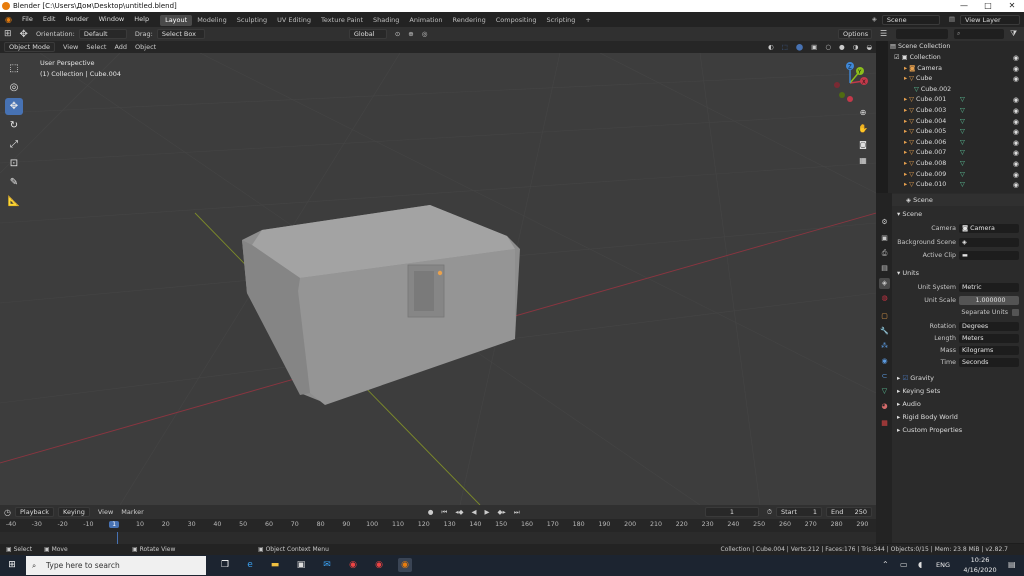  Describe the element at coordinates (989, 242) in the screenshot. I see `background-scene-field: ◈` at that location.